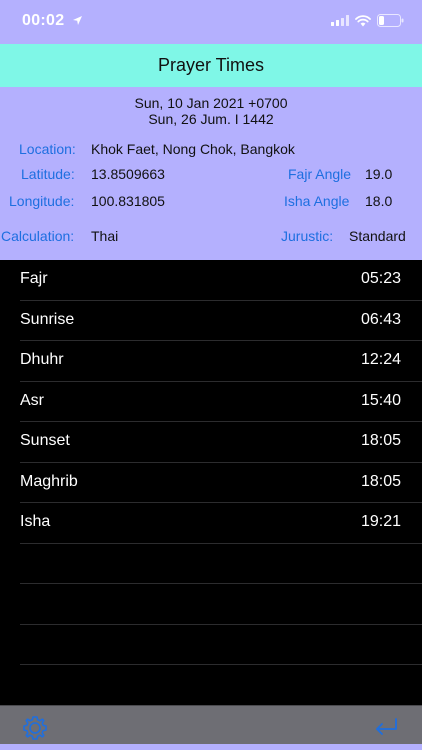  What do you see at coordinates (377, 236) in the screenshot?
I see `juristic-value: Standard` at bounding box center [377, 236].